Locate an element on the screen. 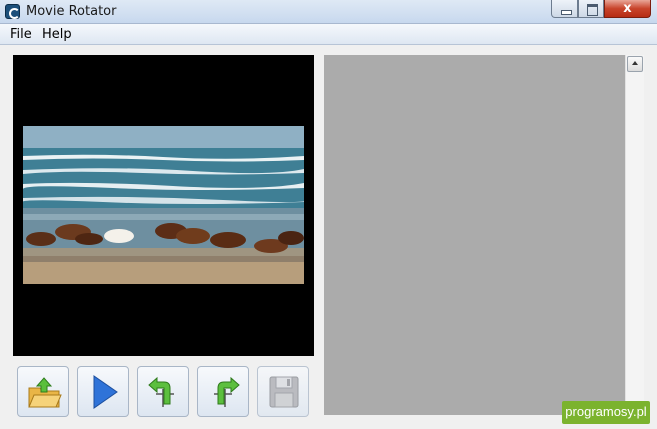 The width and height of the screenshot is (657, 429). save-button is located at coordinates (283, 391).